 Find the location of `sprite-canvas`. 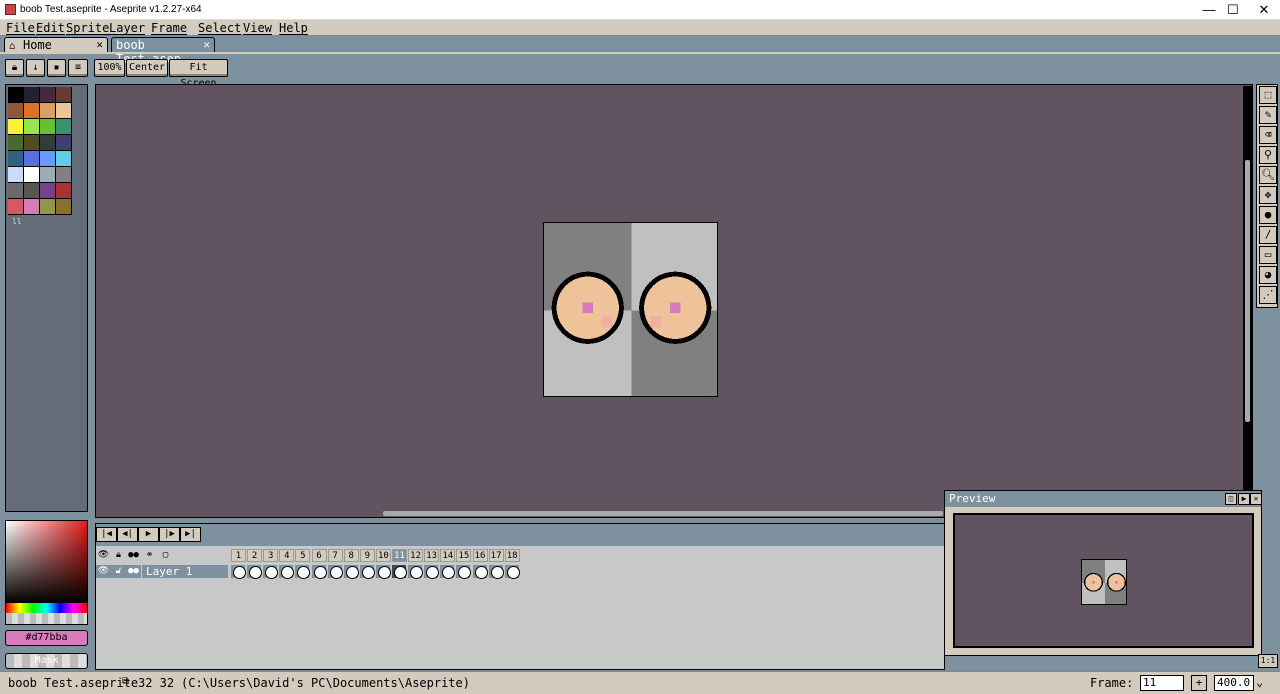

sprite-canvas is located at coordinates (630, 309).